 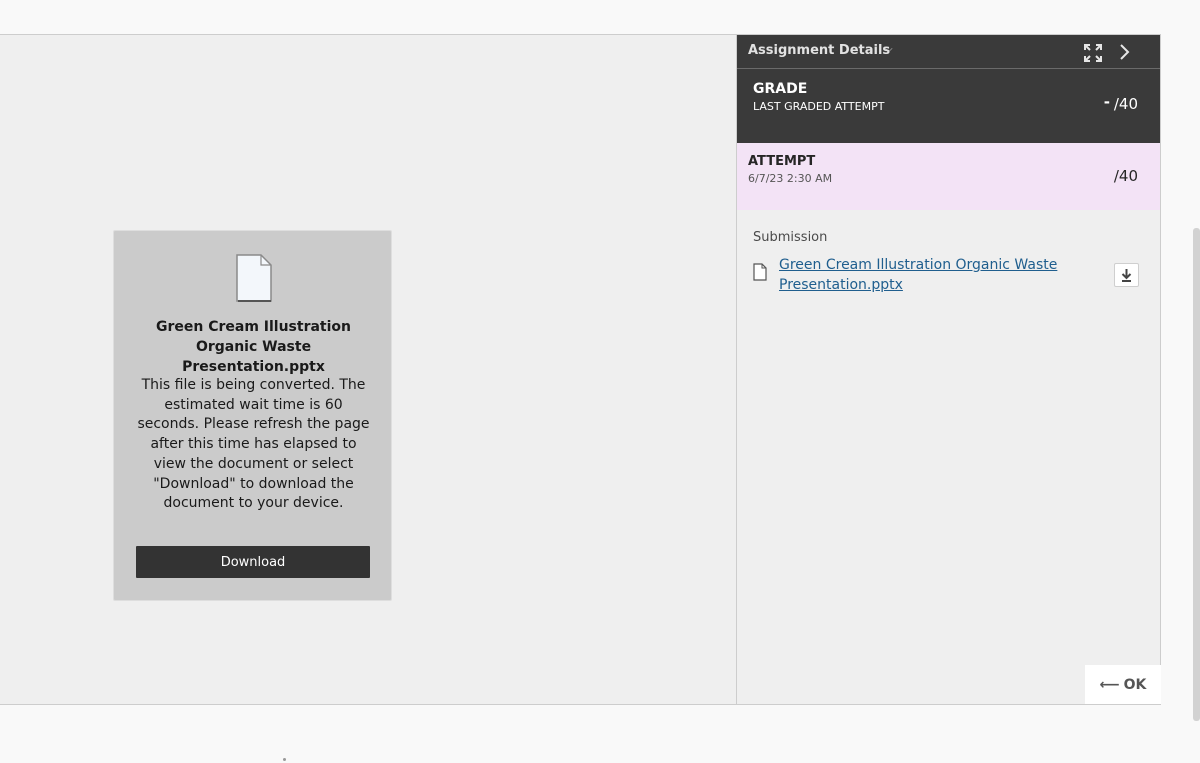 What do you see at coordinates (1125, 104) in the screenshot?
I see `grade-max: /40` at bounding box center [1125, 104].